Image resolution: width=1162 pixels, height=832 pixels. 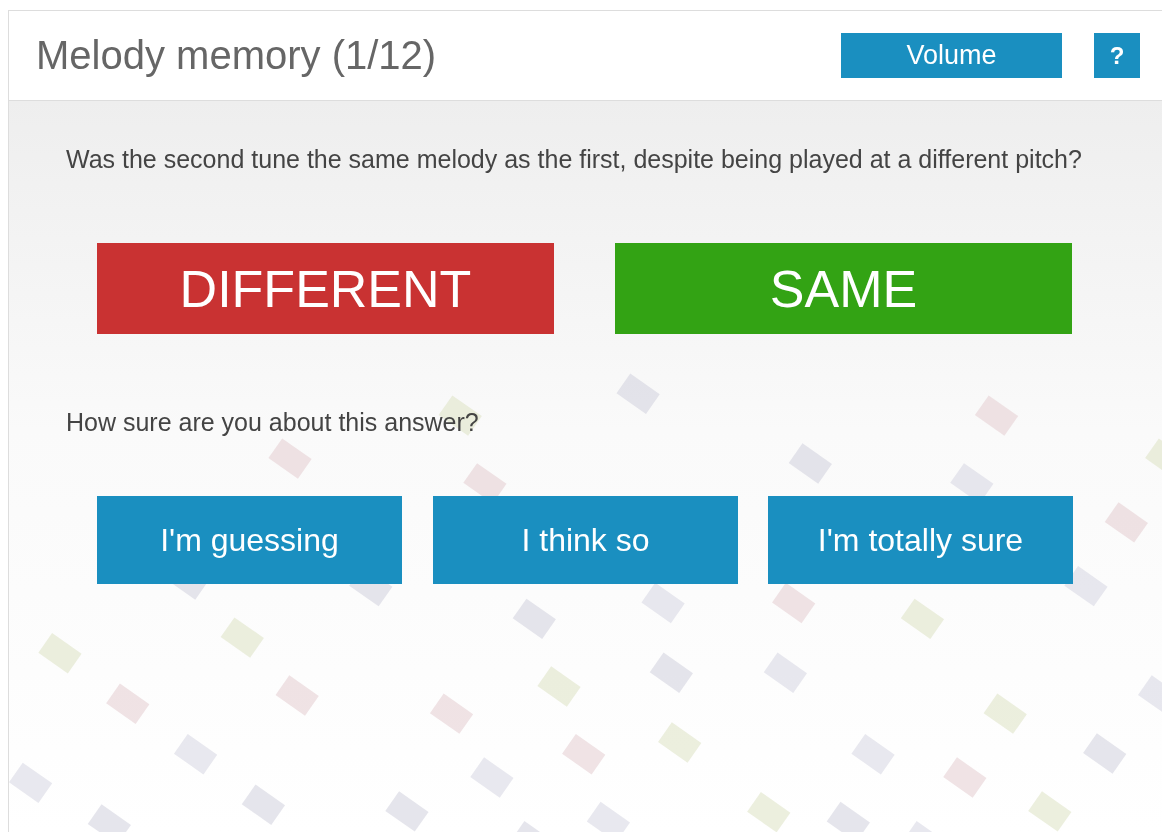 I want to click on answer-button: SAME, so click(x=843, y=288).